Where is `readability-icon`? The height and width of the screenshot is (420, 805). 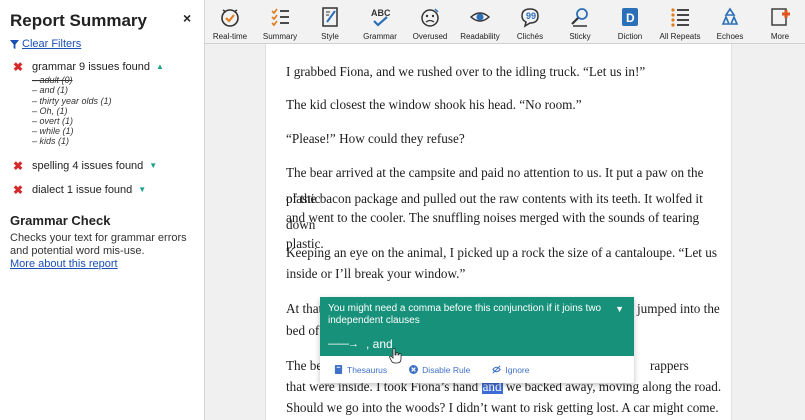 readability-icon is located at coordinates (480, 17).